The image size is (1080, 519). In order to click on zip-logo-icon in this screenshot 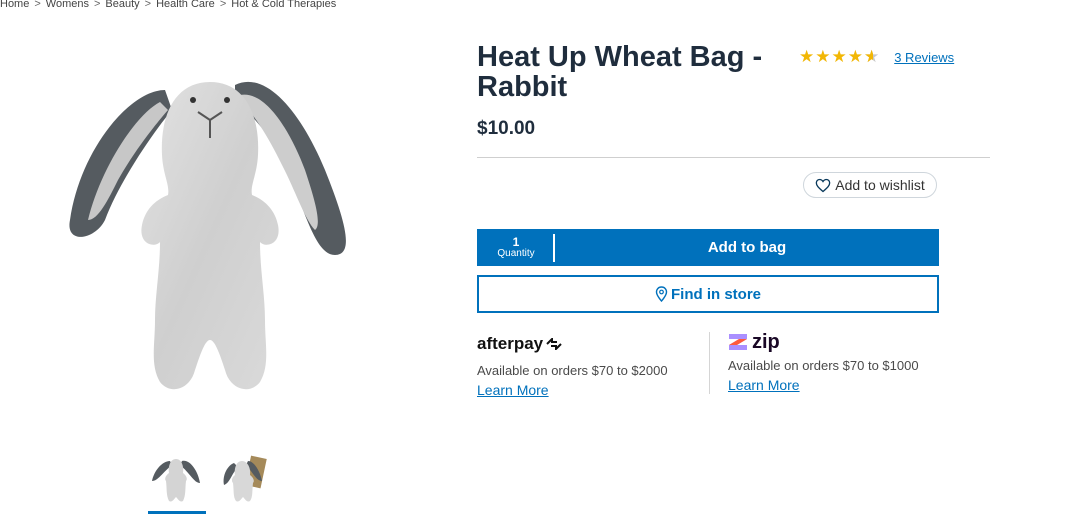, I will do `click(738, 342)`.